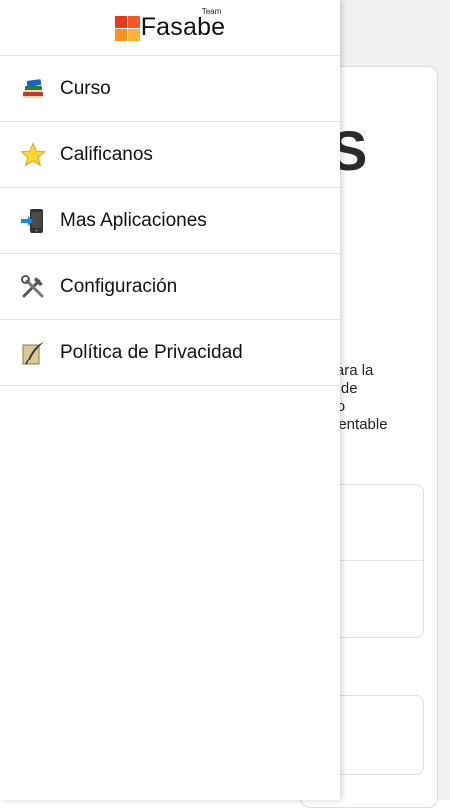  I want to click on menu-item-politica-privacidad: Política de Privacidad, so click(170, 353).